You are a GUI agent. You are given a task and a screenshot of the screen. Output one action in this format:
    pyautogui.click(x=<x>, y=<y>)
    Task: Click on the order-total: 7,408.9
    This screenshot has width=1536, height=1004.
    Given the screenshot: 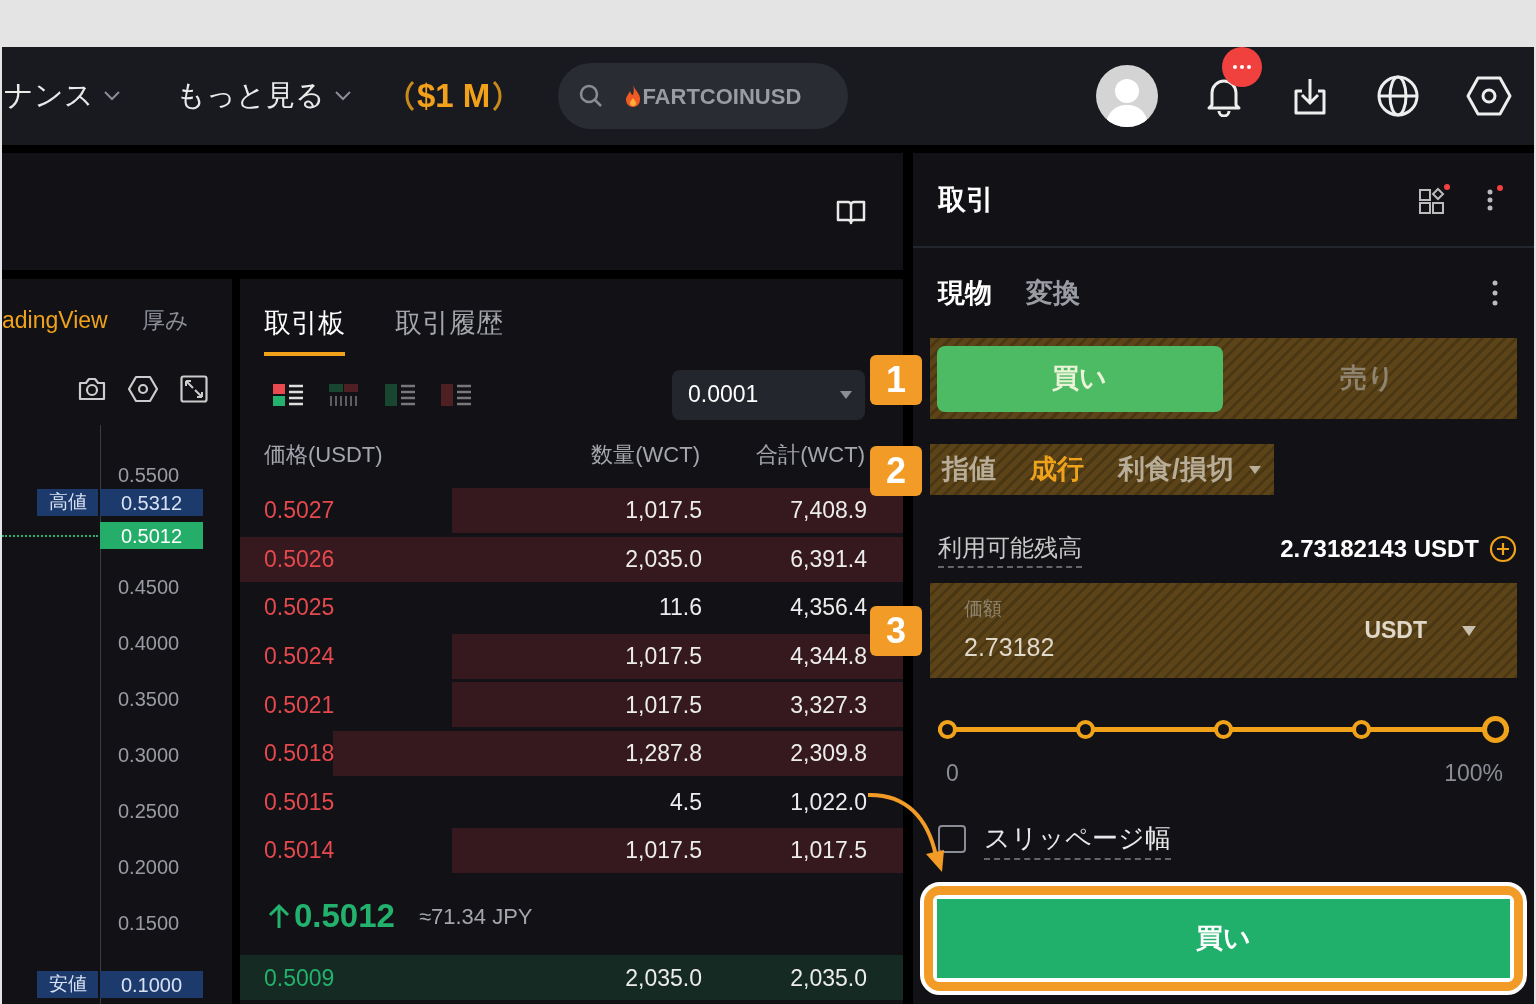 What is the action you would take?
    pyautogui.click(x=828, y=511)
    